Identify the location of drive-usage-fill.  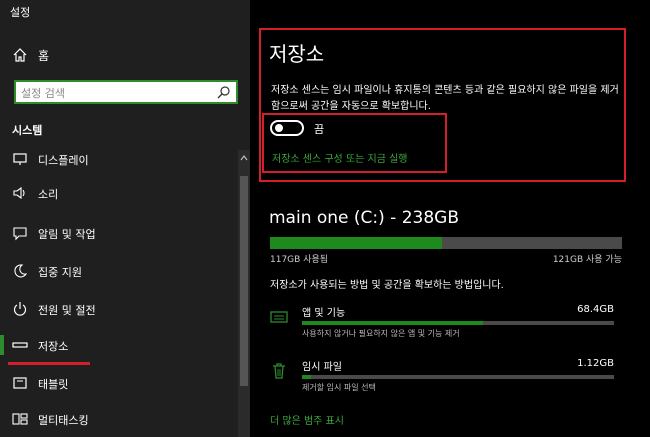
(356, 243).